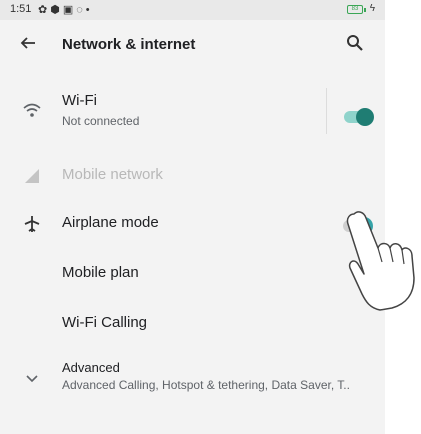 The image size is (421, 434). Describe the element at coordinates (32, 110) in the screenshot. I see `wifi-icon` at that location.